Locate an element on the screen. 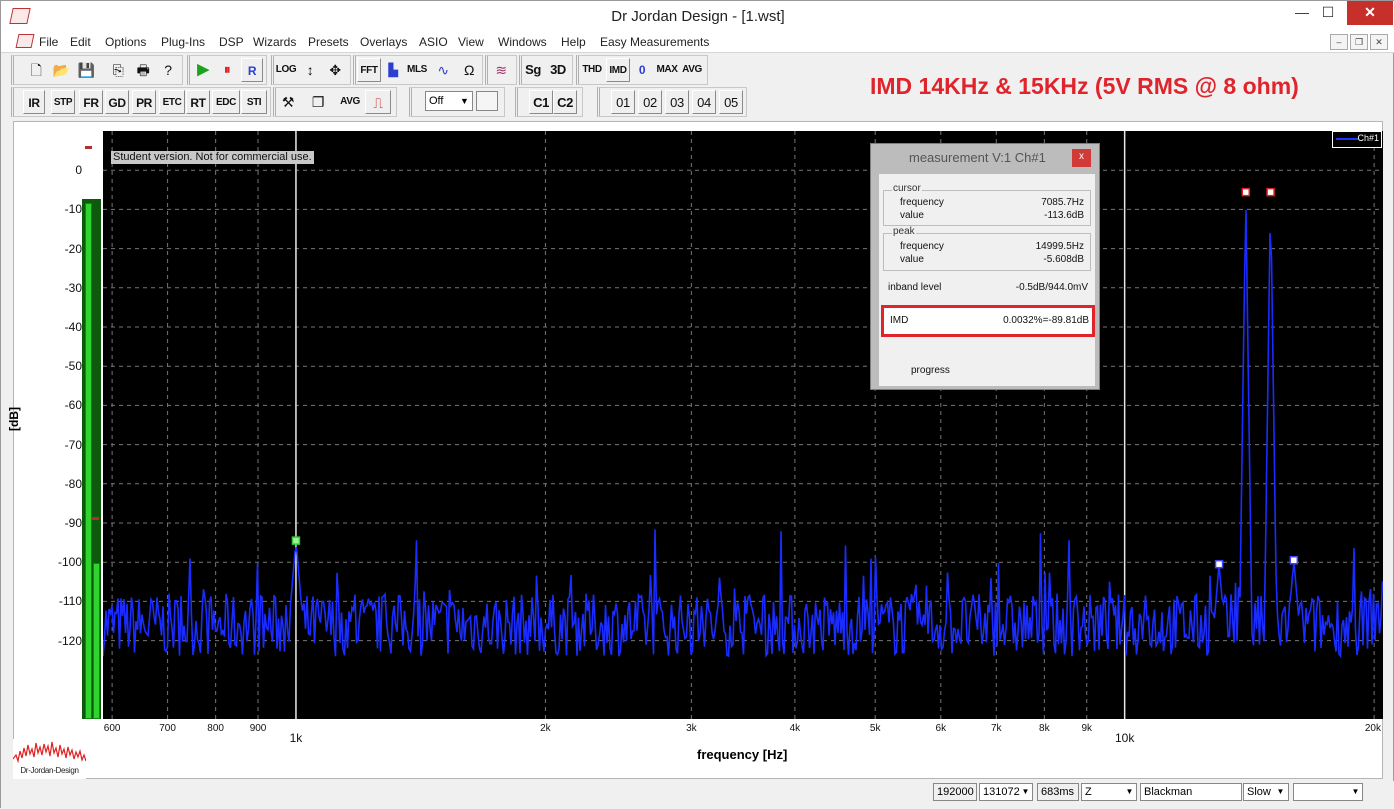 Image resolution: width=1394 pixels, height=809 pixels. dialog-title: measurement V:1 Ch#1 is located at coordinates (977, 157).